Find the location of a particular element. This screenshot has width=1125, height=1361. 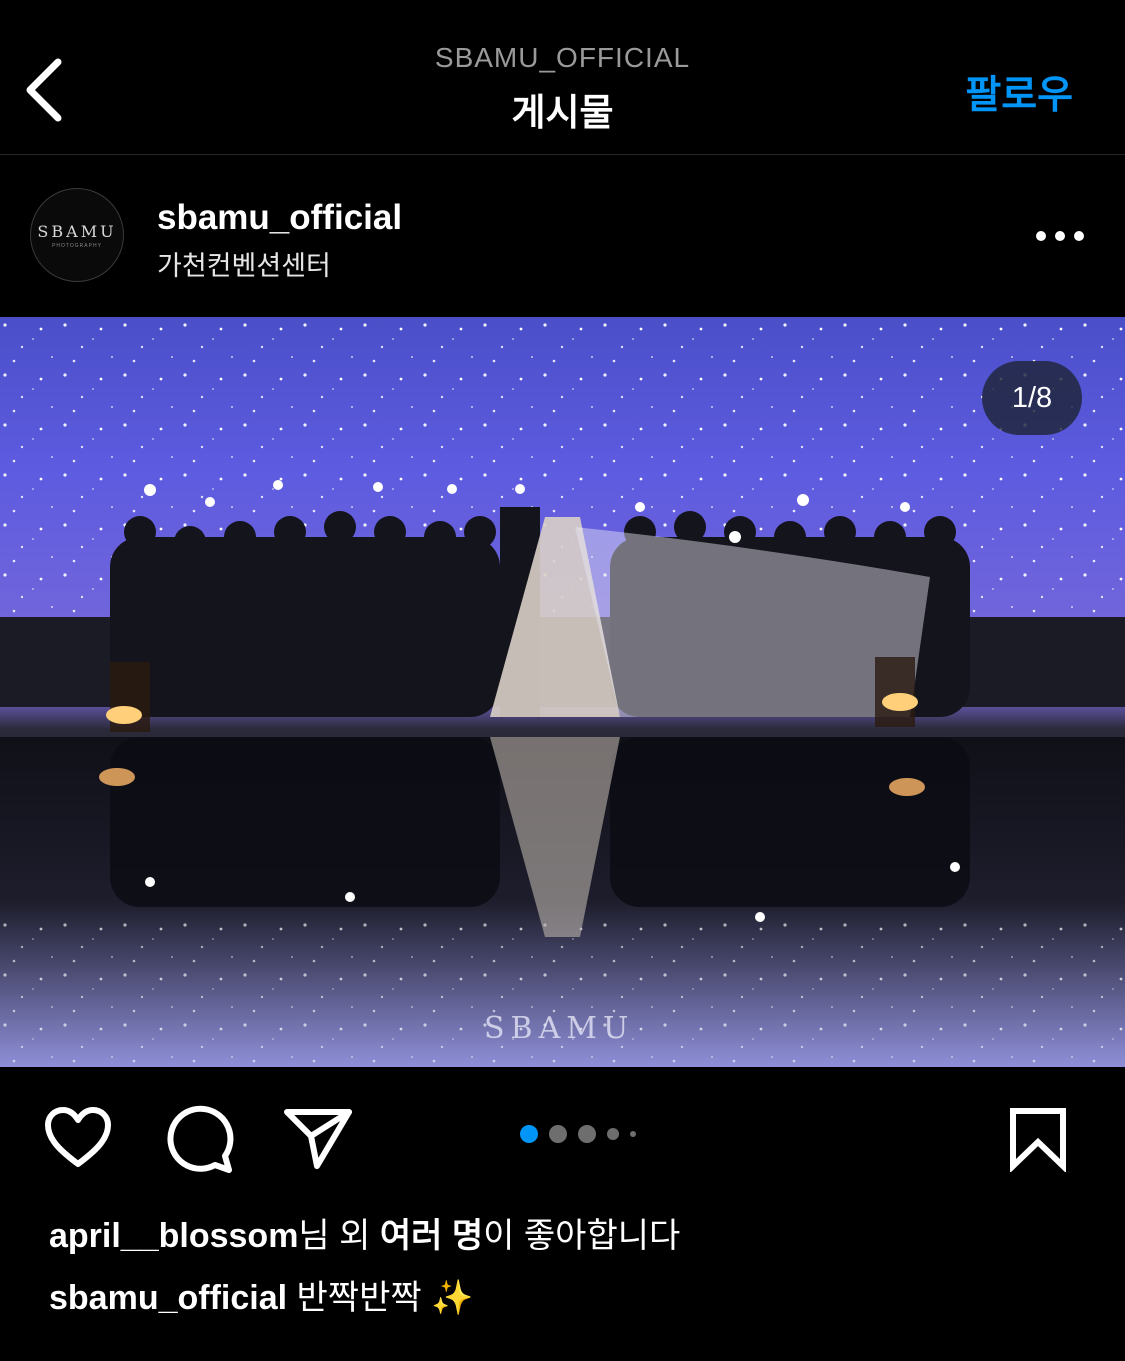

follow-button: 팔로우 is located at coordinates (1019, 92).